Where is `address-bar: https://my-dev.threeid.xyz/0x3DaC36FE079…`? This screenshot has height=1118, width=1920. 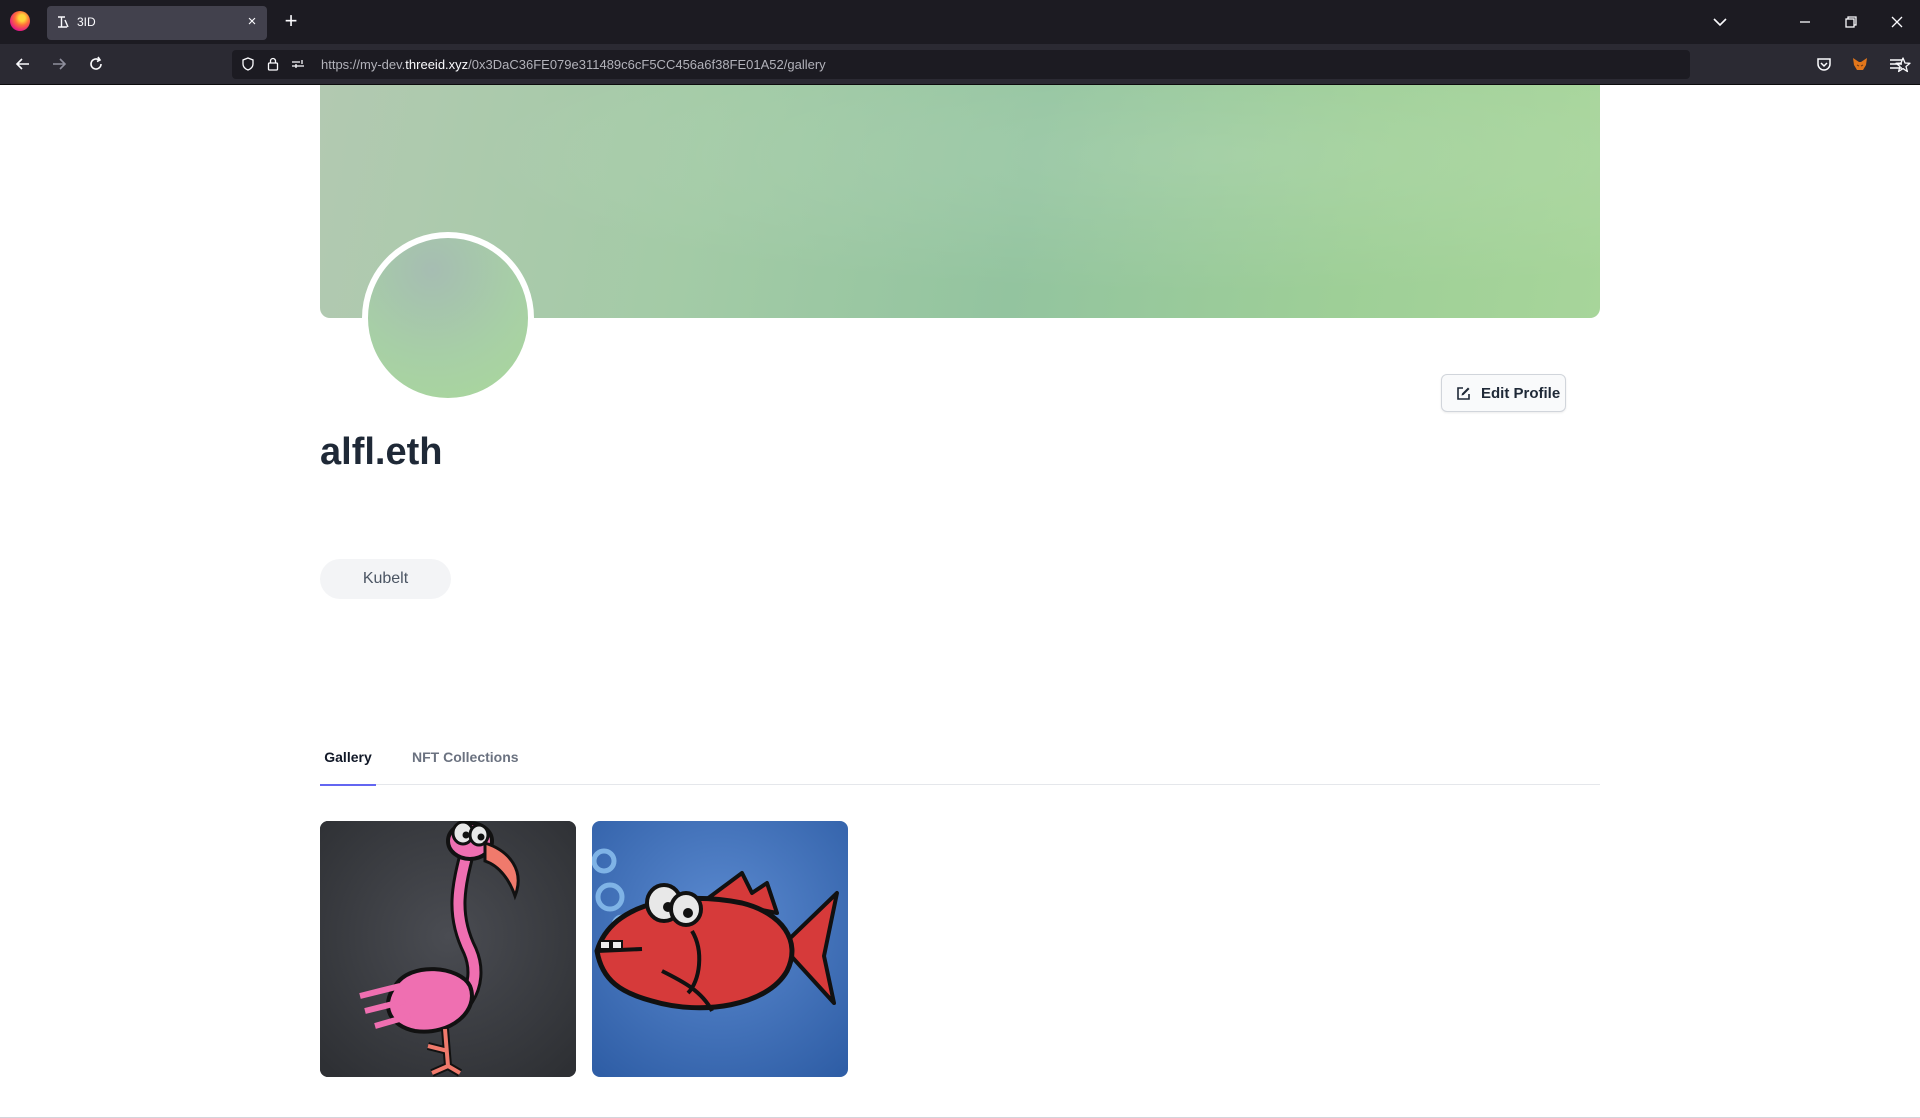
address-bar: https://my-dev.threeid.xyz/0x3DaC36FE079… is located at coordinates (1071, 64).